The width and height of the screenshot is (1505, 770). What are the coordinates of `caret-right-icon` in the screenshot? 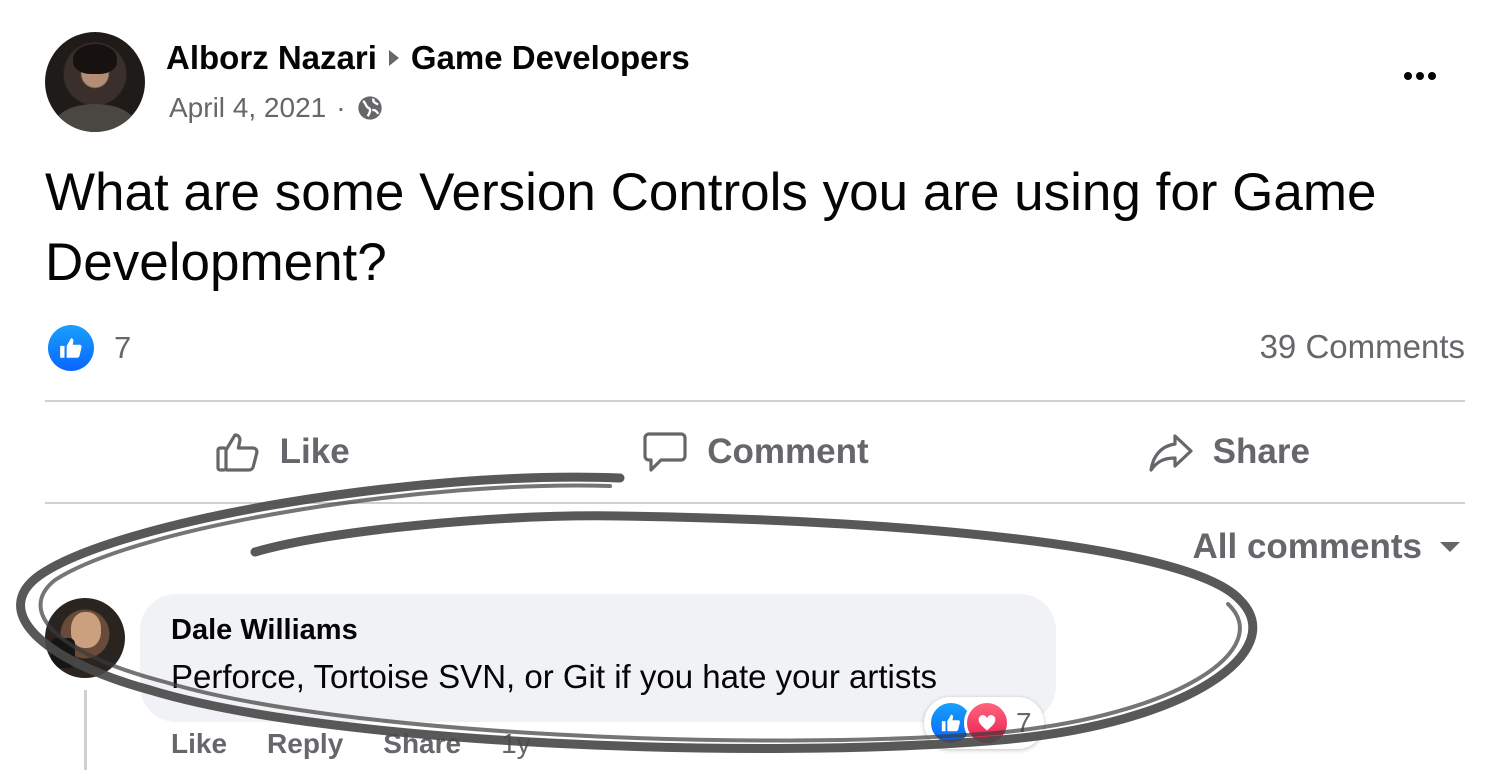 It's located at (393, 58).